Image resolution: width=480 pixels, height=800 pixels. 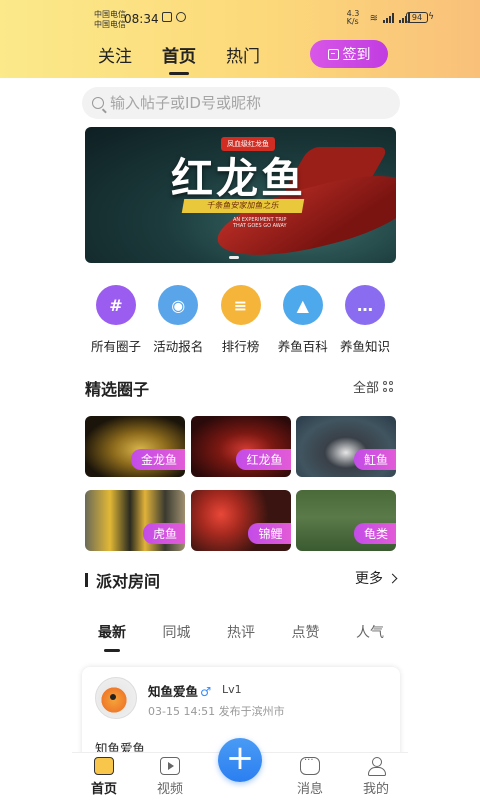 What do you see at coordinates (376, 766) in the screenshot?
I see `user-icon` at bounding box center [376, 766].